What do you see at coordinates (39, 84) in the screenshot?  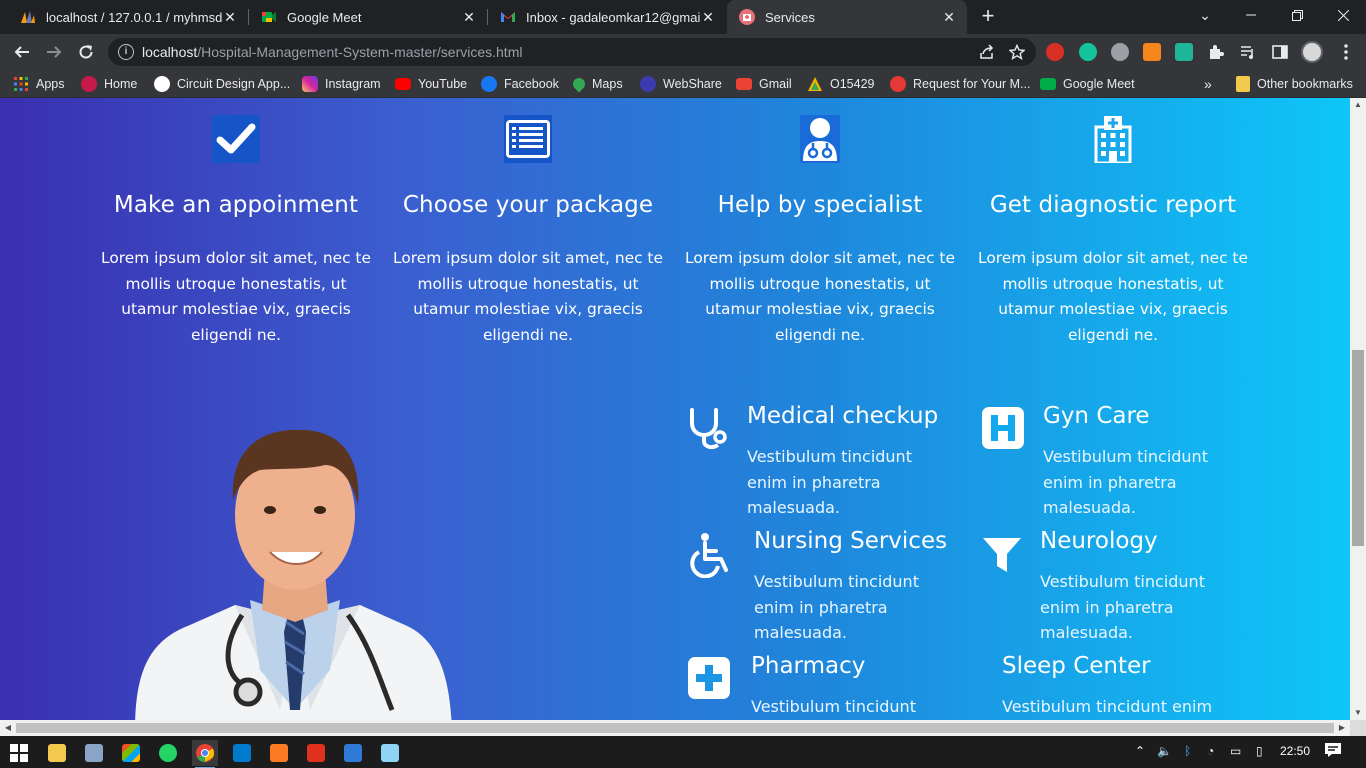 I see `bookmark-apps: Apps` at bounding box center [39, 84].